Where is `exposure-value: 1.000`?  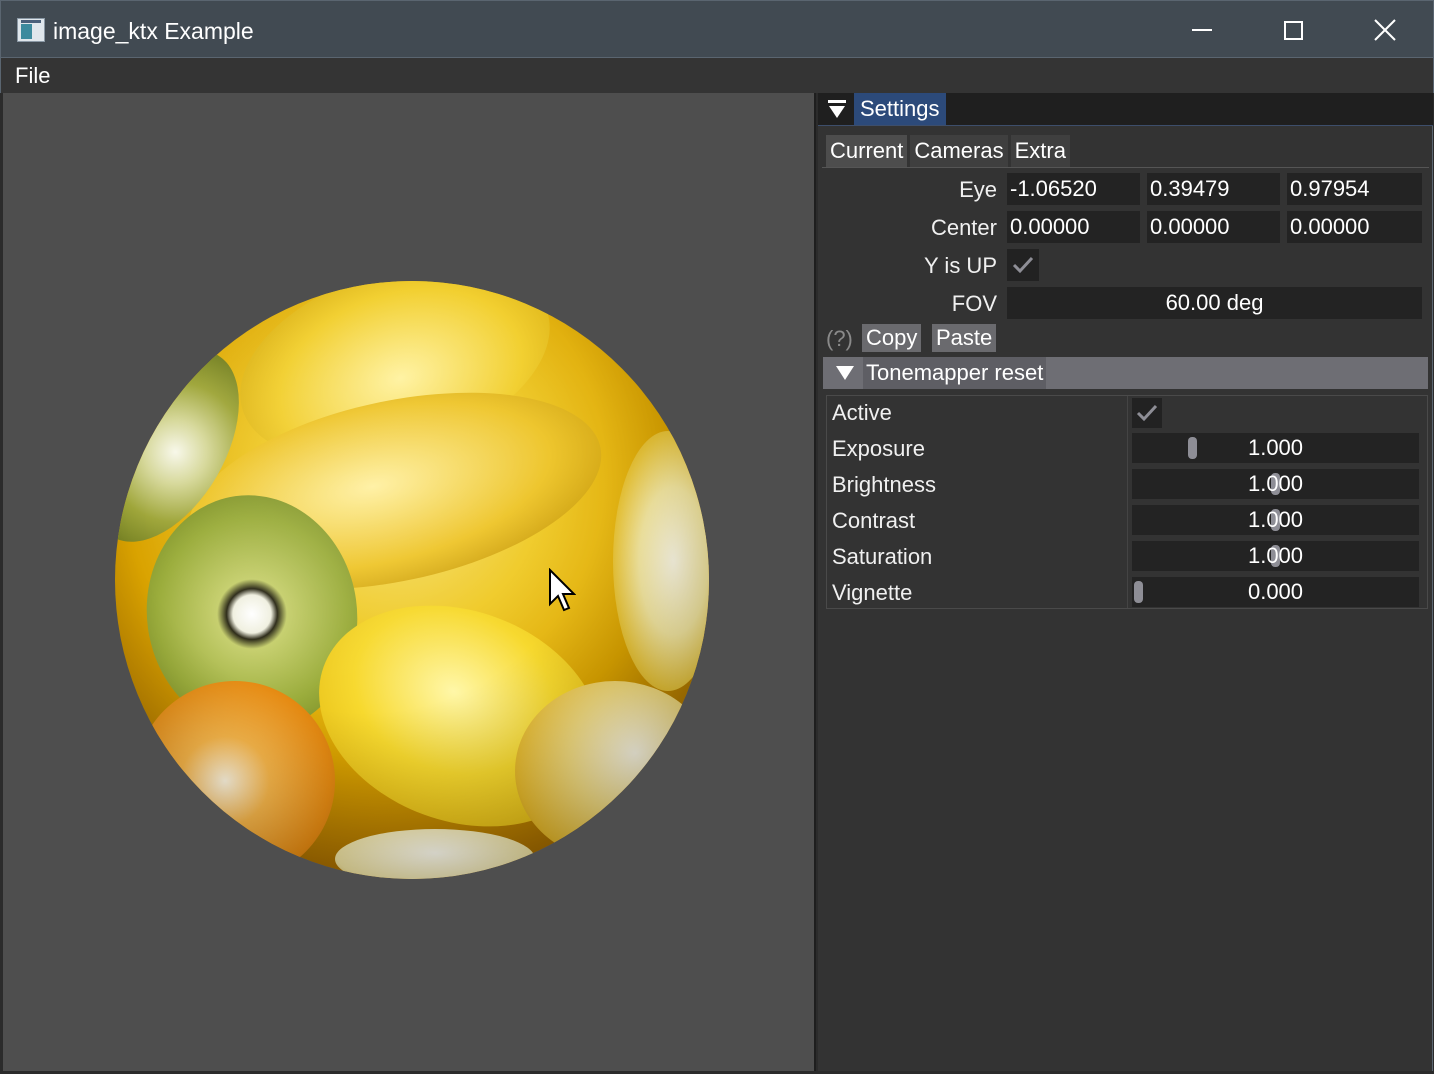
exposure-value: 1.000 is located at coordinates (1275, 447).